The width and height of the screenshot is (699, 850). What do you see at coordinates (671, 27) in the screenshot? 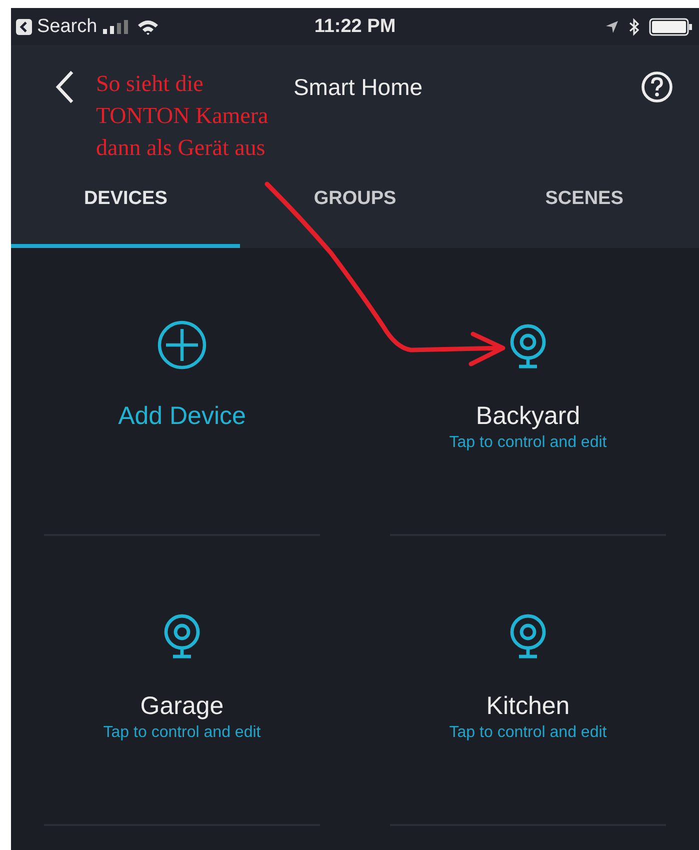
I see `battery-icon` at bounding box center [671, 27].